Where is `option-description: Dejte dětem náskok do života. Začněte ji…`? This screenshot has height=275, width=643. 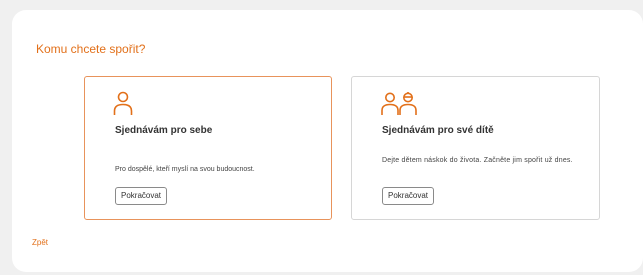 option-description: Dejte dětem náskok do života. Začněte ji… is located at coordinates (477, 160).